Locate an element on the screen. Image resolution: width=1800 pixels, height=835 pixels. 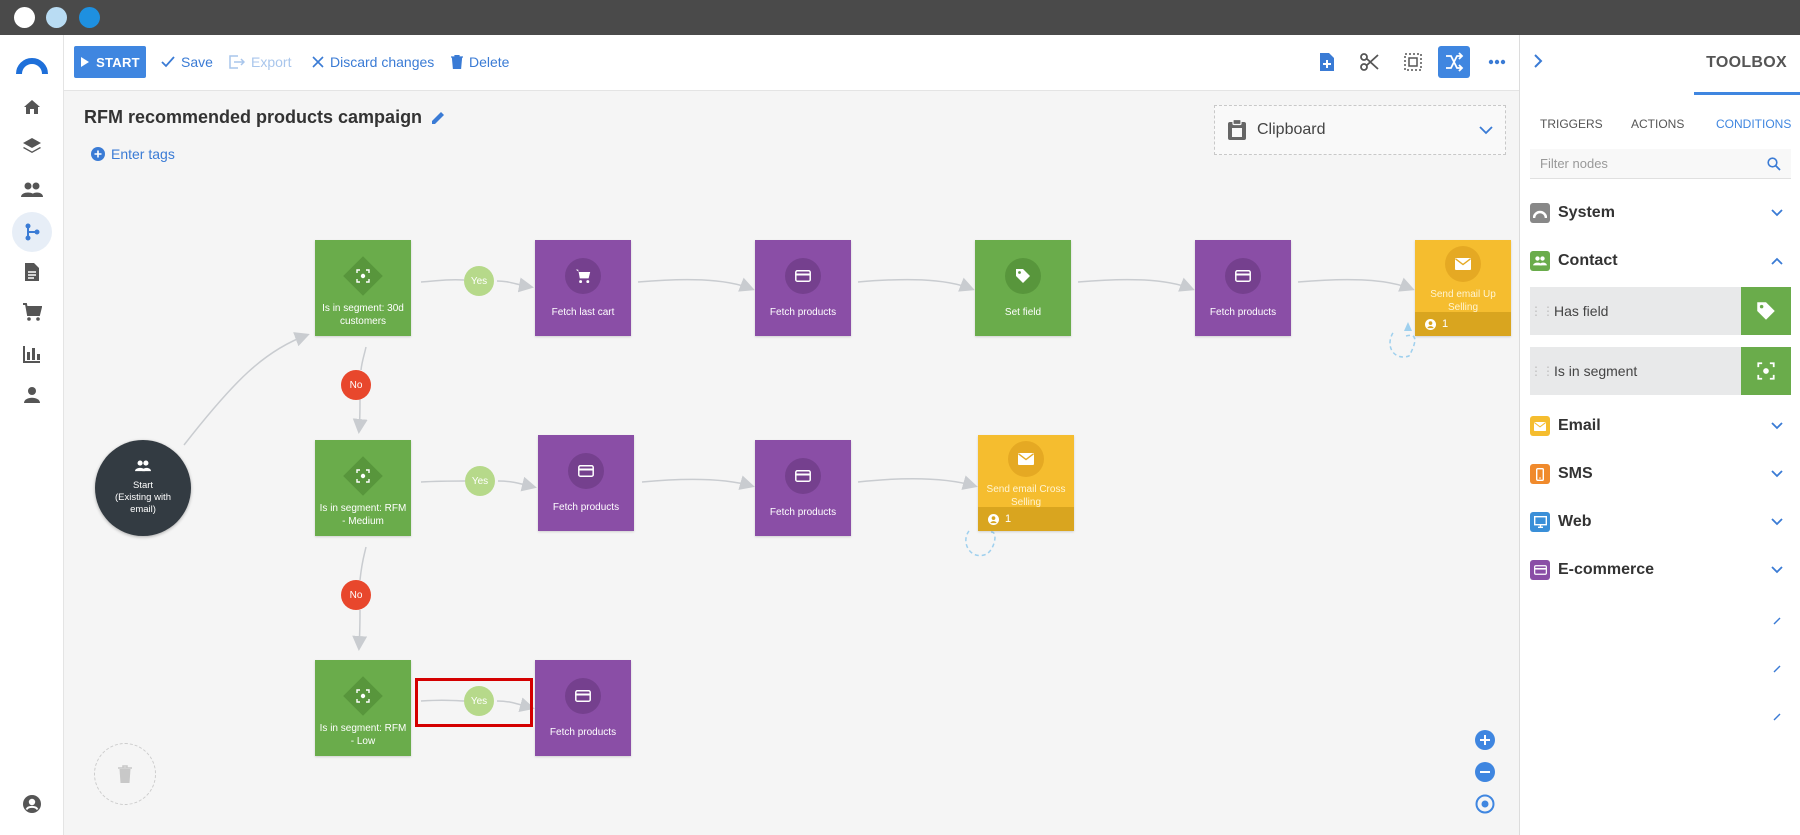
scissors-icon is located at coordinates (1370, 62).